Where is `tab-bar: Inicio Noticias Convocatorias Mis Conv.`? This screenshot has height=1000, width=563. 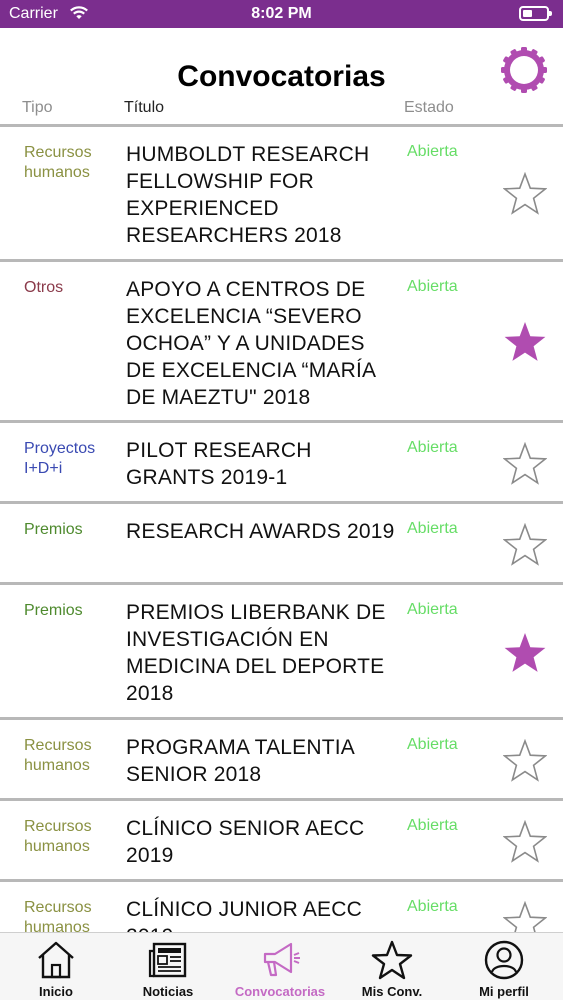
tab-bar: Inicio Noticias Convocatorias Mis Conv. is located at coordinates (281, 966).